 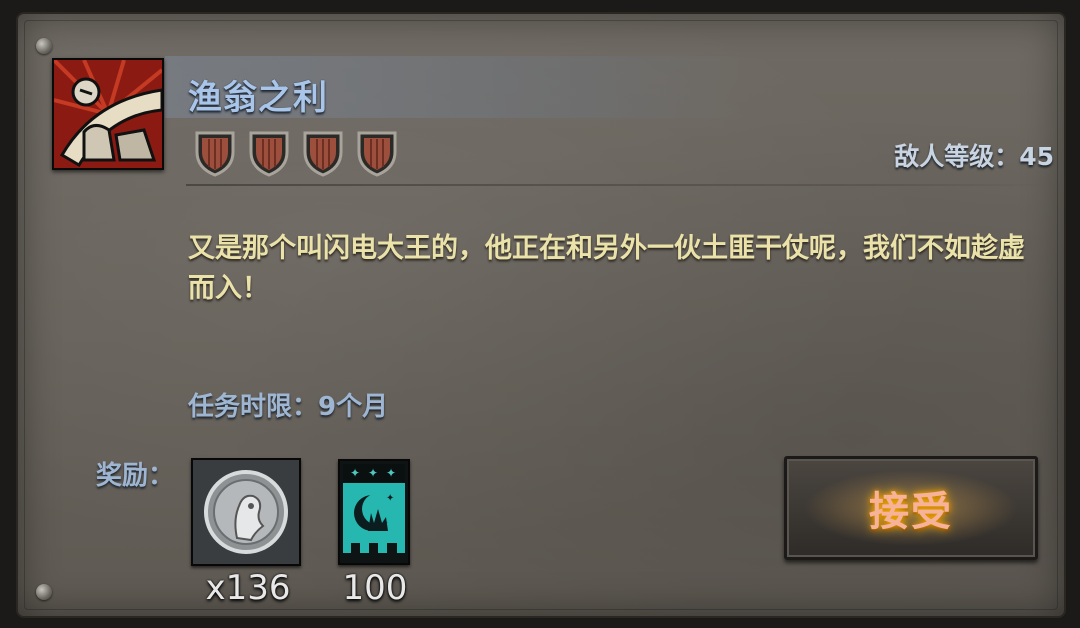 What do you see at coordinates (258, 98) in the screenshot?
I see `quest-title: 渔翁之利` at bounding box center [258, 98].